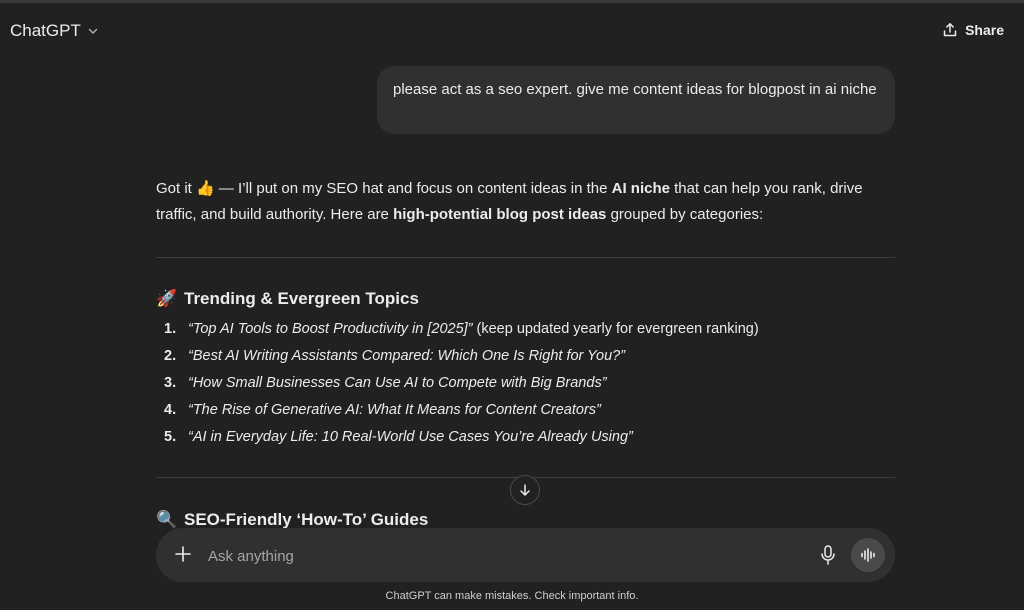 The height and width of the screenshot is (610, 1024). I want to click on prompt-input, so click(498, 556).